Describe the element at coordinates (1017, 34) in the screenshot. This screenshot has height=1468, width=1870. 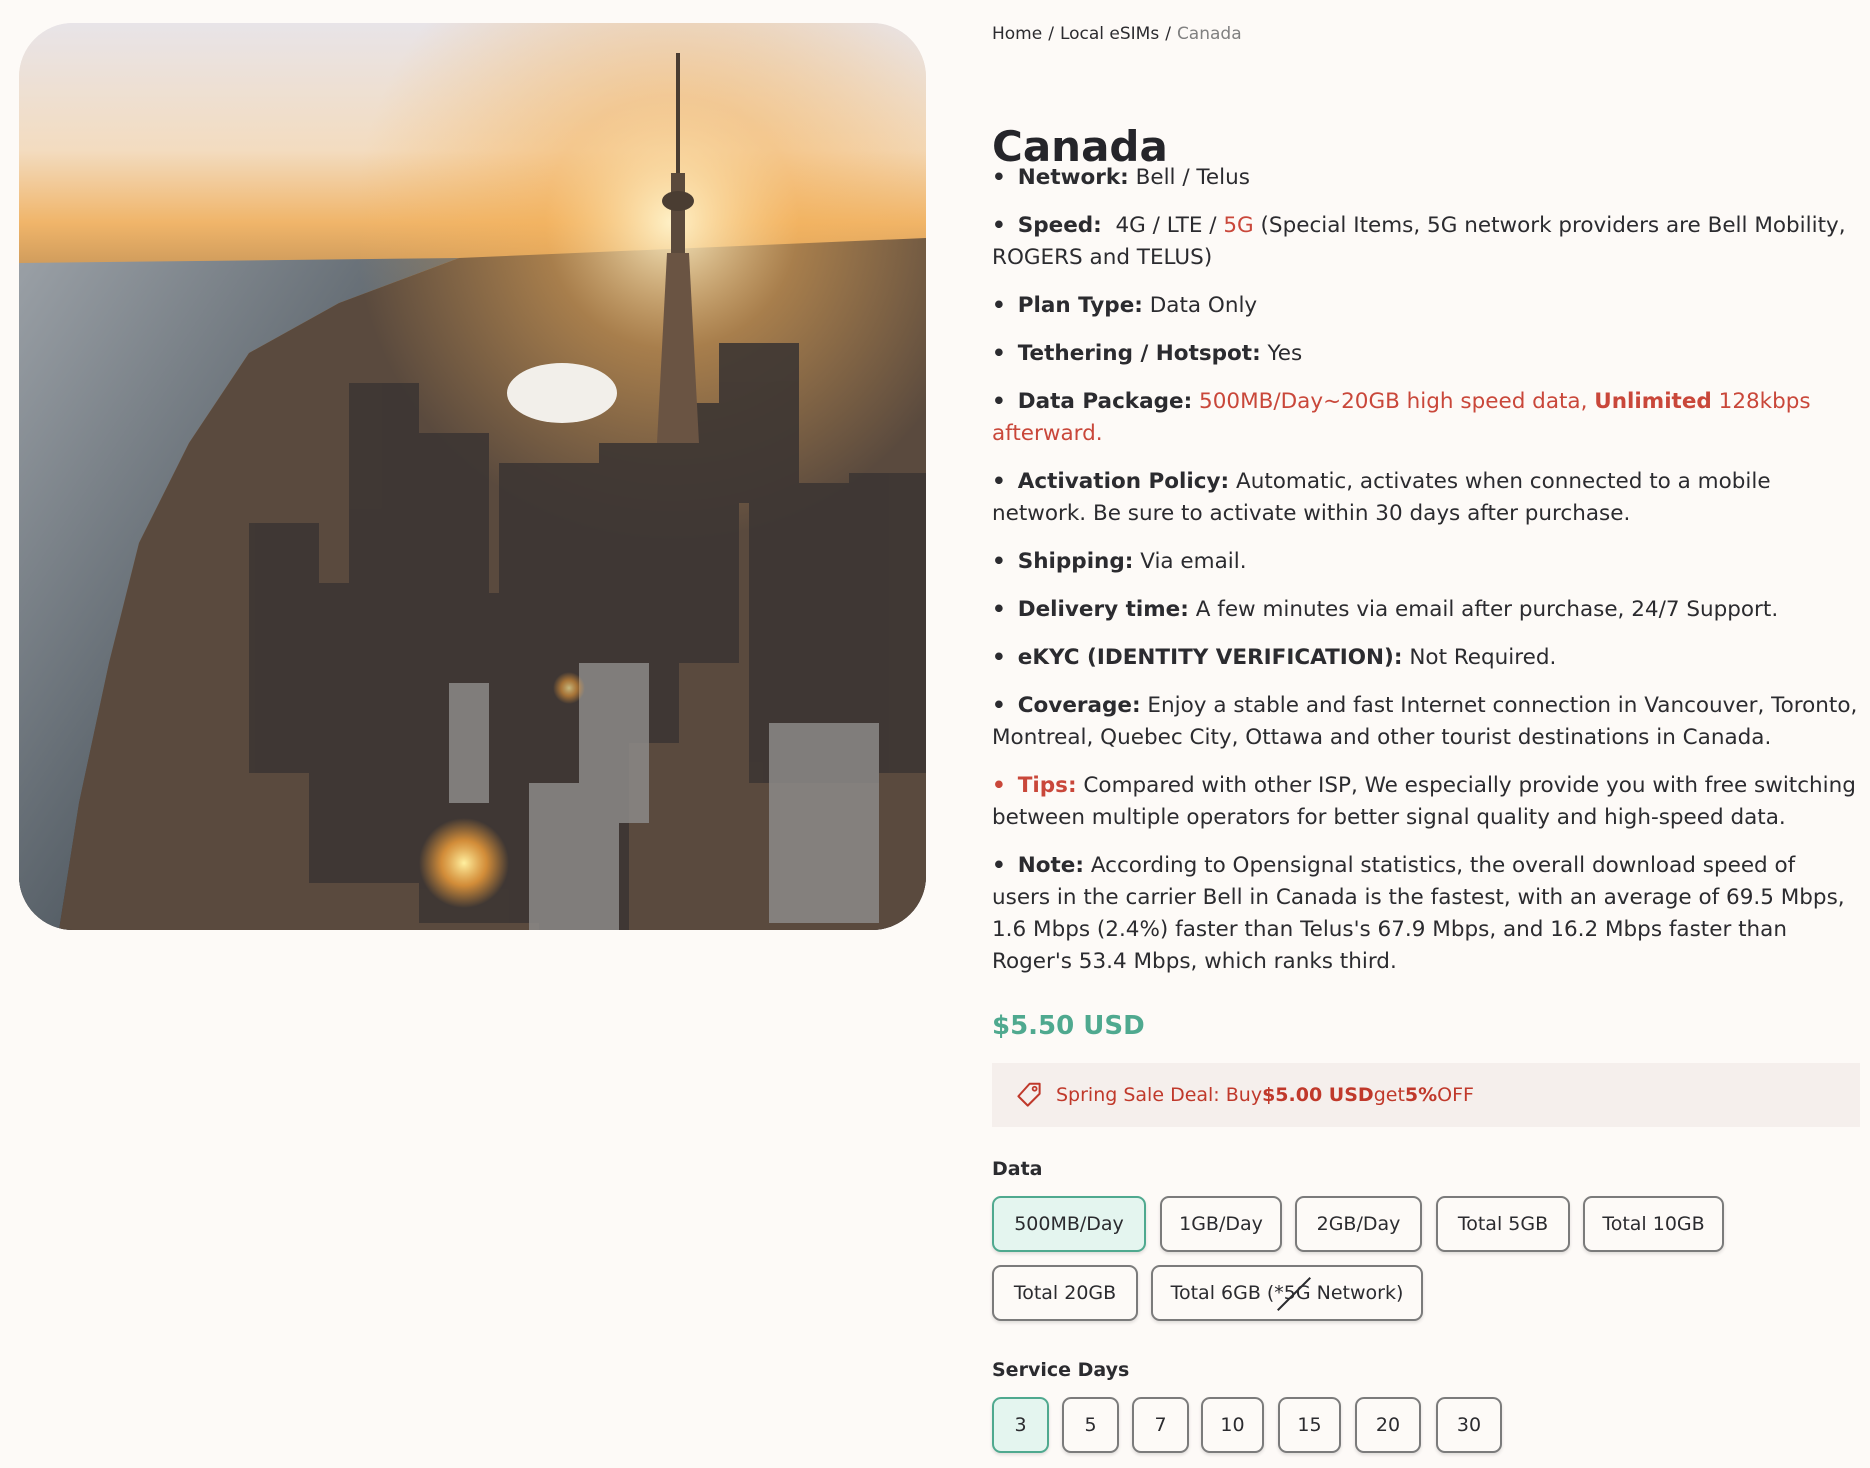
I see `breadcrumb-home: Home` at that location.